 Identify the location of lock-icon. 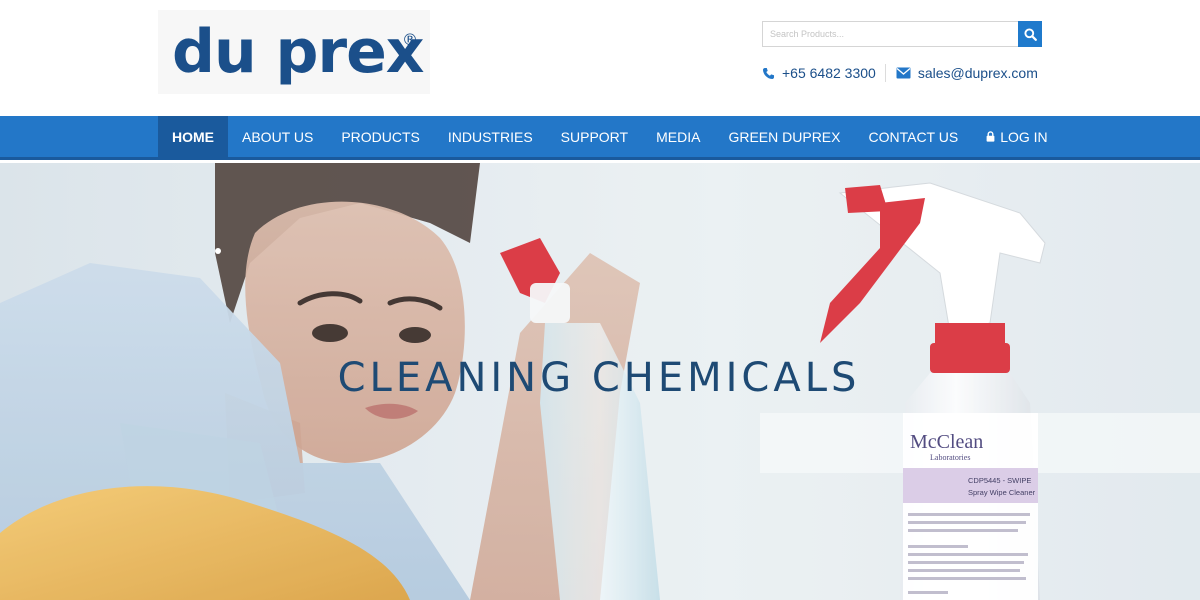
(990, 136).